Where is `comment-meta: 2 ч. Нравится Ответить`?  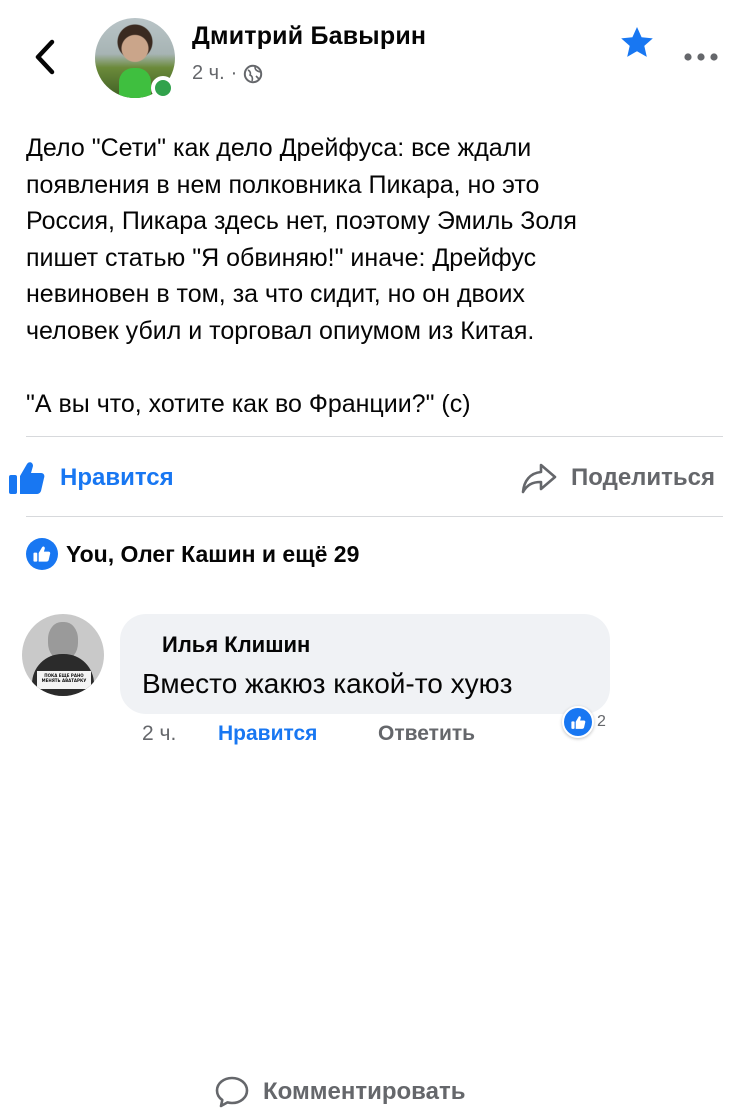 comment-meta: 2 ч. Нравится Ответить is located at coordinates (308, 734).